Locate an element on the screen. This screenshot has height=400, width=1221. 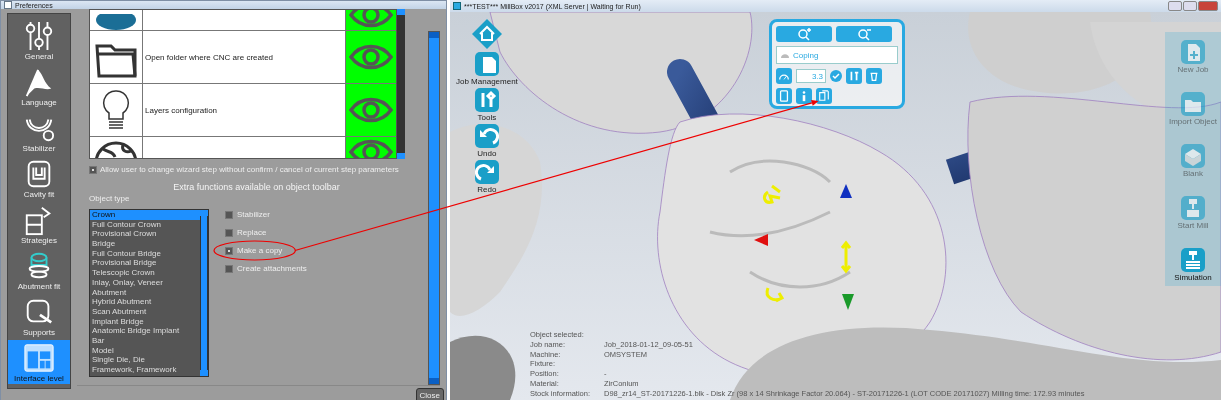
sidebar-item: General is located at coordinates (39, 40).